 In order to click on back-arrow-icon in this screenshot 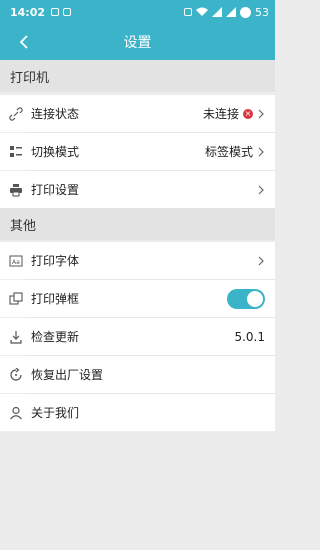, I will do `click(23, 42)`.